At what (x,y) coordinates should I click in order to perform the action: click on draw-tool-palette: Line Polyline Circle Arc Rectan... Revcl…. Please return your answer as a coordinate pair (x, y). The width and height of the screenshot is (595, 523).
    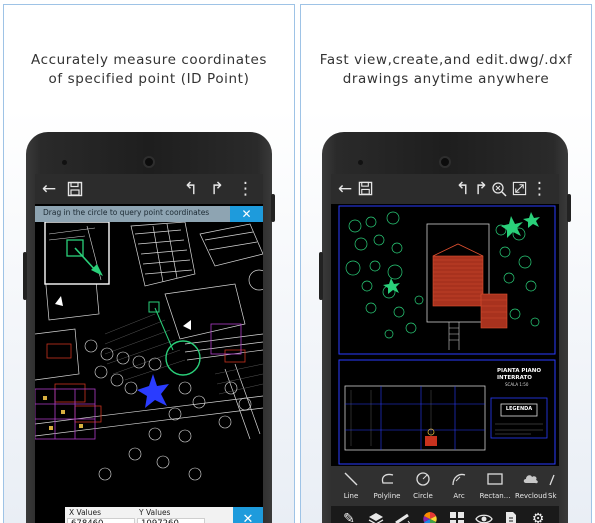
    Looking at the image, I should click on (445, 486).